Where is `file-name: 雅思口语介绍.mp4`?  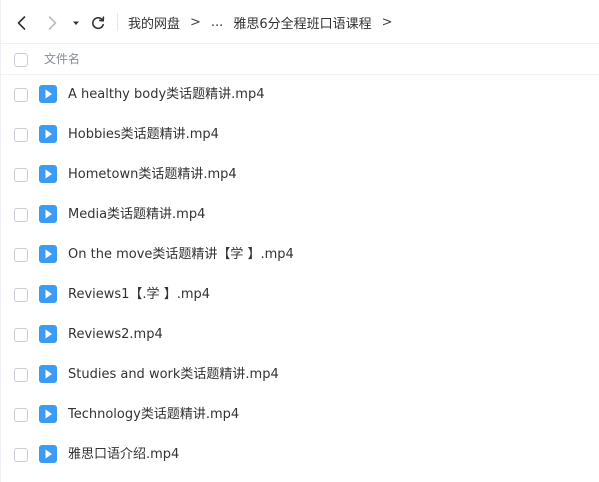
file-name: 雅思口语介绍.mp4 is located at coordinates (123, 455).